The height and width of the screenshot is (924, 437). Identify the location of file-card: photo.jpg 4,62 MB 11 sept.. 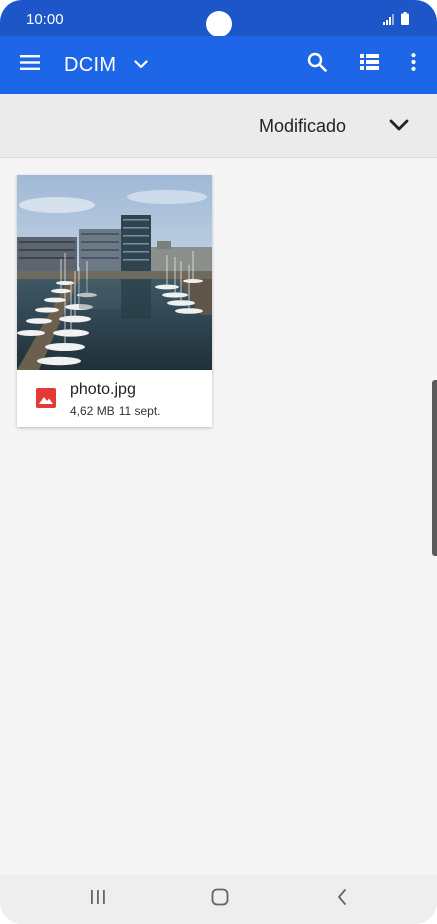
(114, 301).